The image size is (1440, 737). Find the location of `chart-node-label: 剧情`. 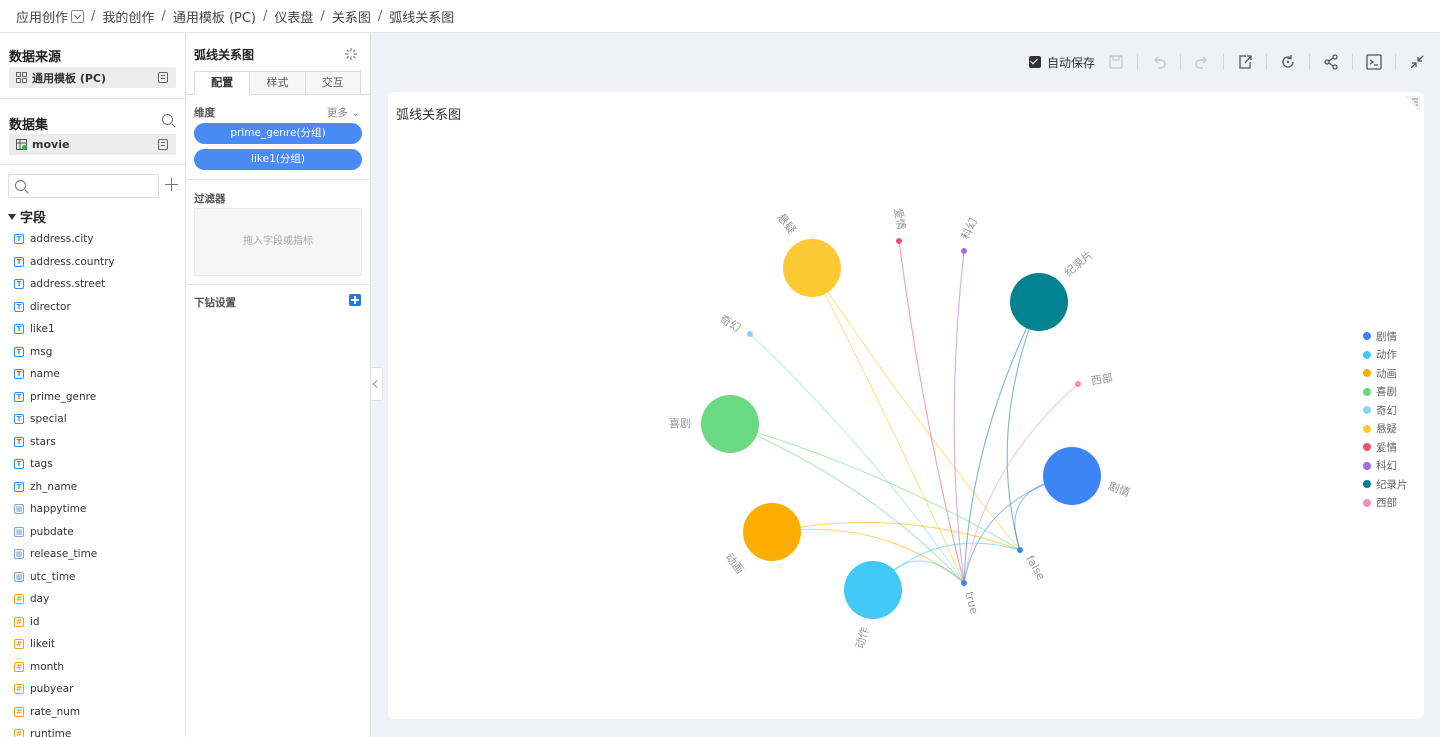

chart-node-label: 剧情 is located at coordinates (1119, 490).